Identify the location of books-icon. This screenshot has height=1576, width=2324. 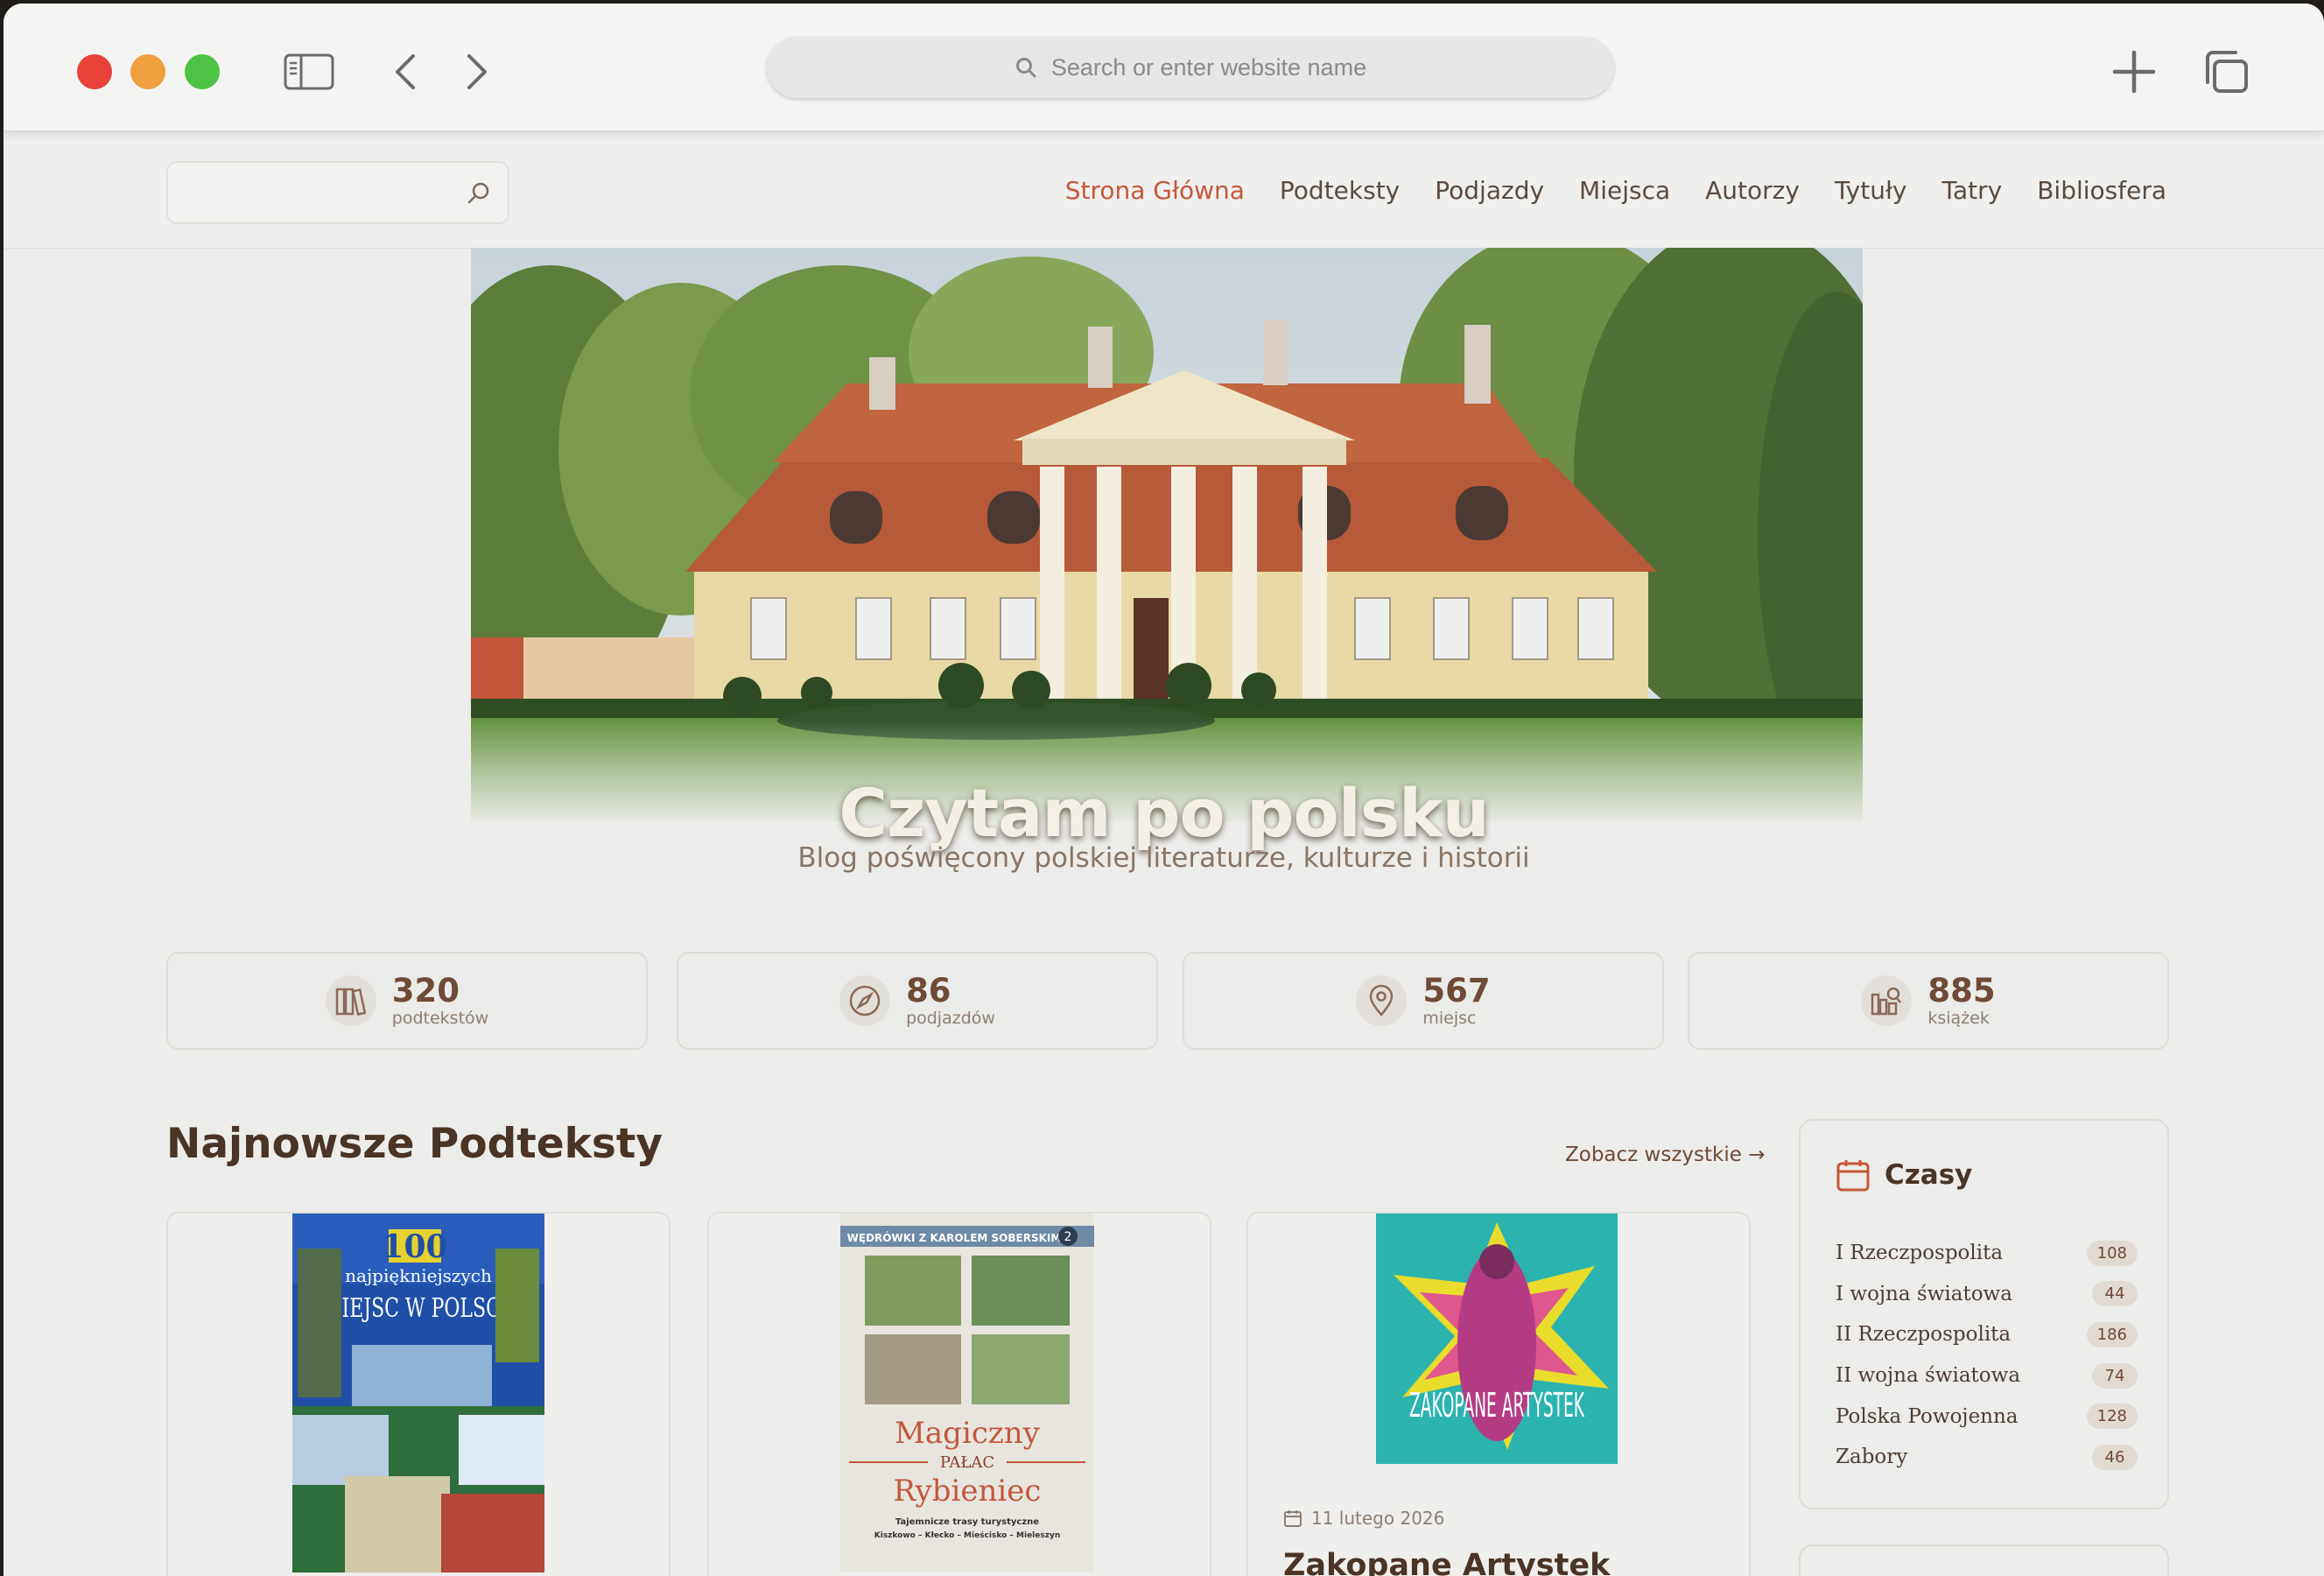
(350, 1000).